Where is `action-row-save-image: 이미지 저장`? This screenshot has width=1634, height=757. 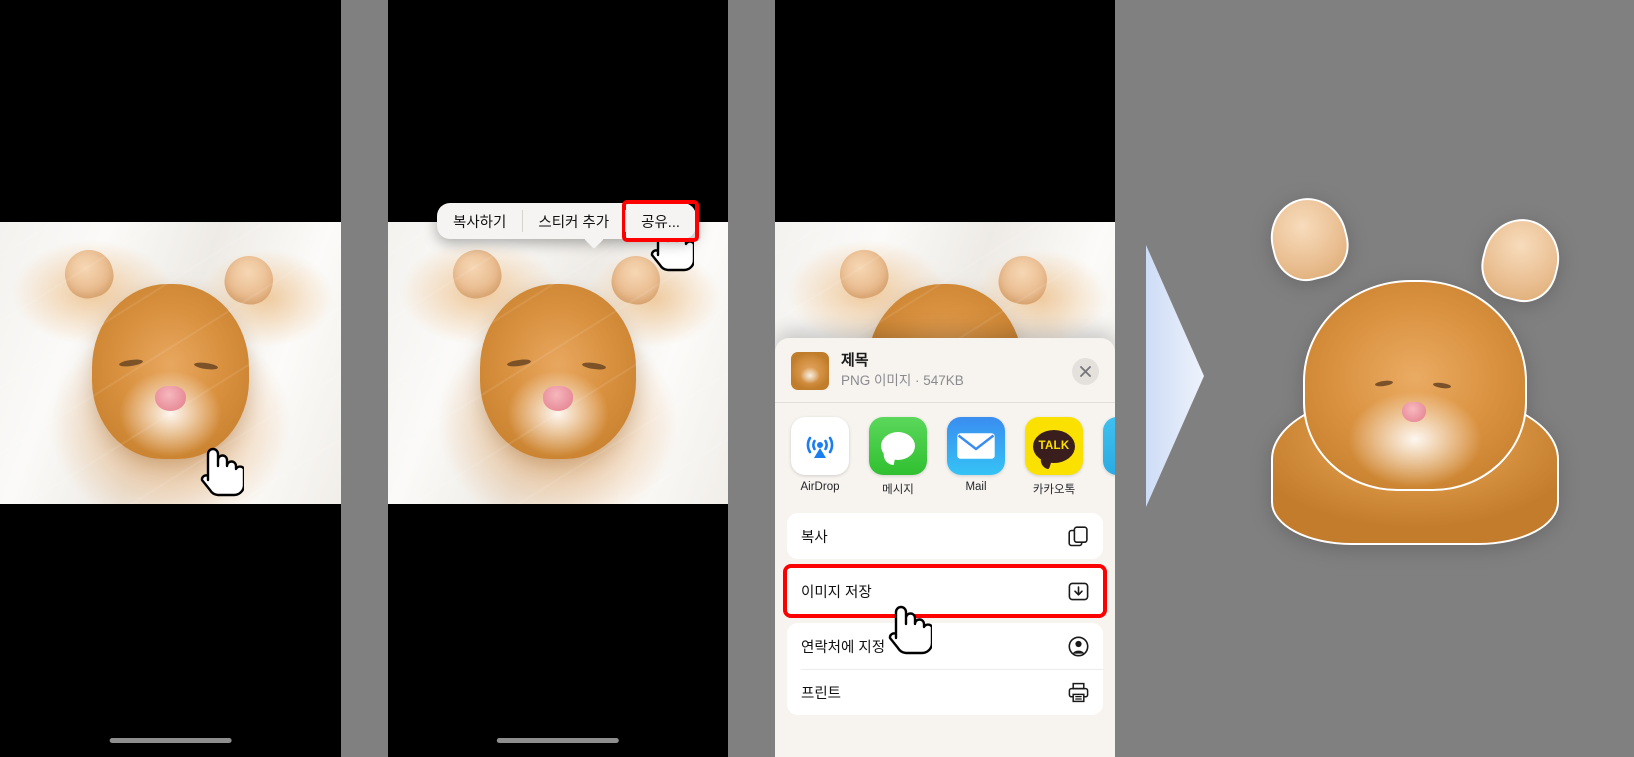
action-row-save-image: 이미지 저장 is located at coordinates (945, 591).